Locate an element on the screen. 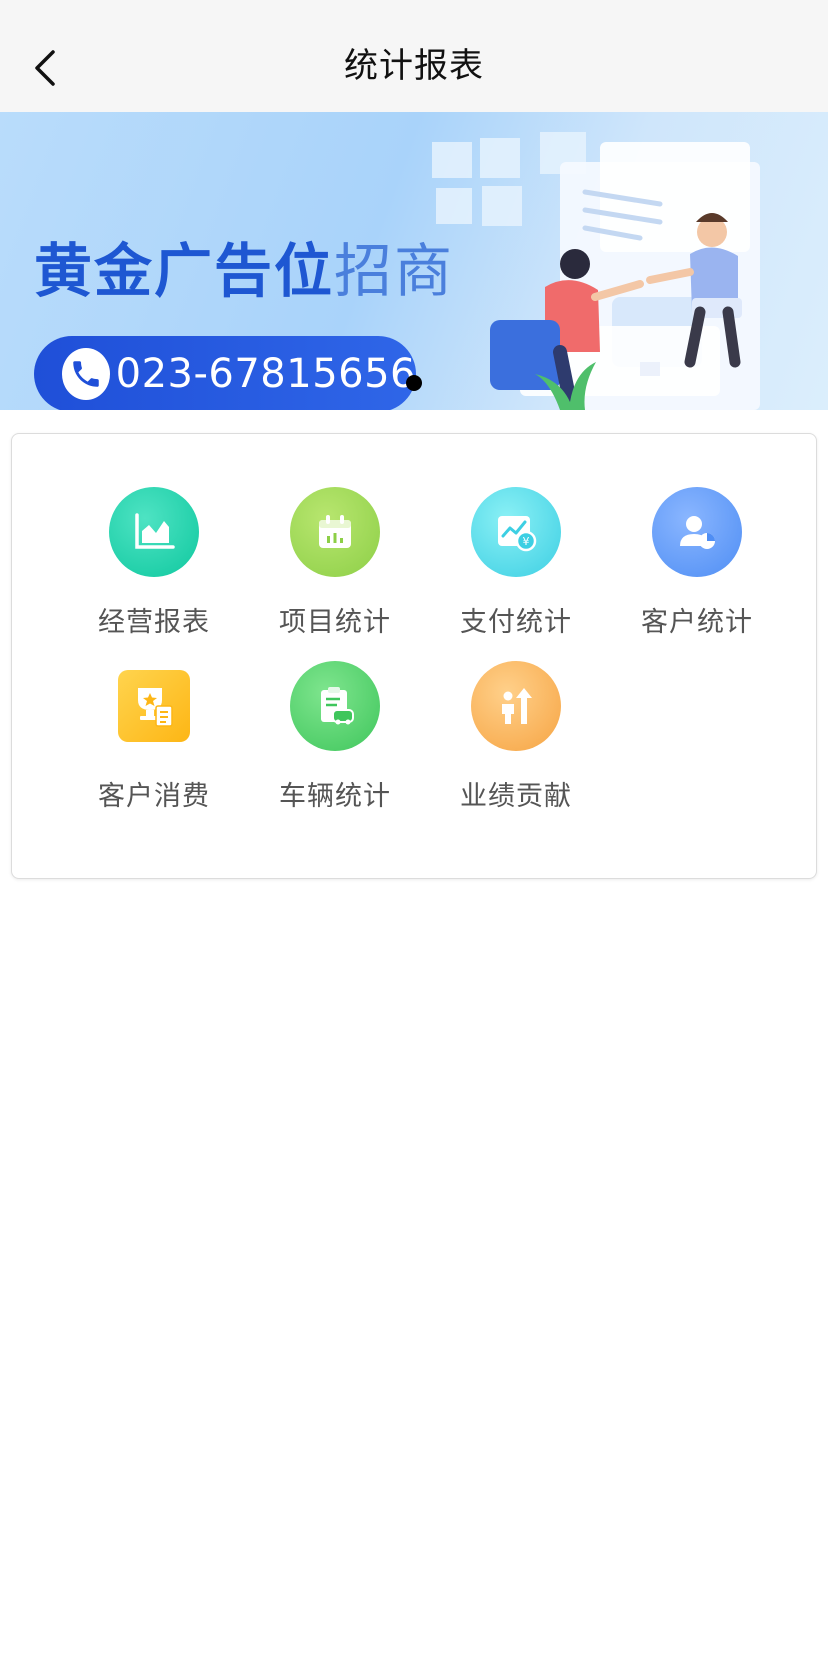  banner-headline: 黄金广告位招商 is located at coordinates (244, 266).